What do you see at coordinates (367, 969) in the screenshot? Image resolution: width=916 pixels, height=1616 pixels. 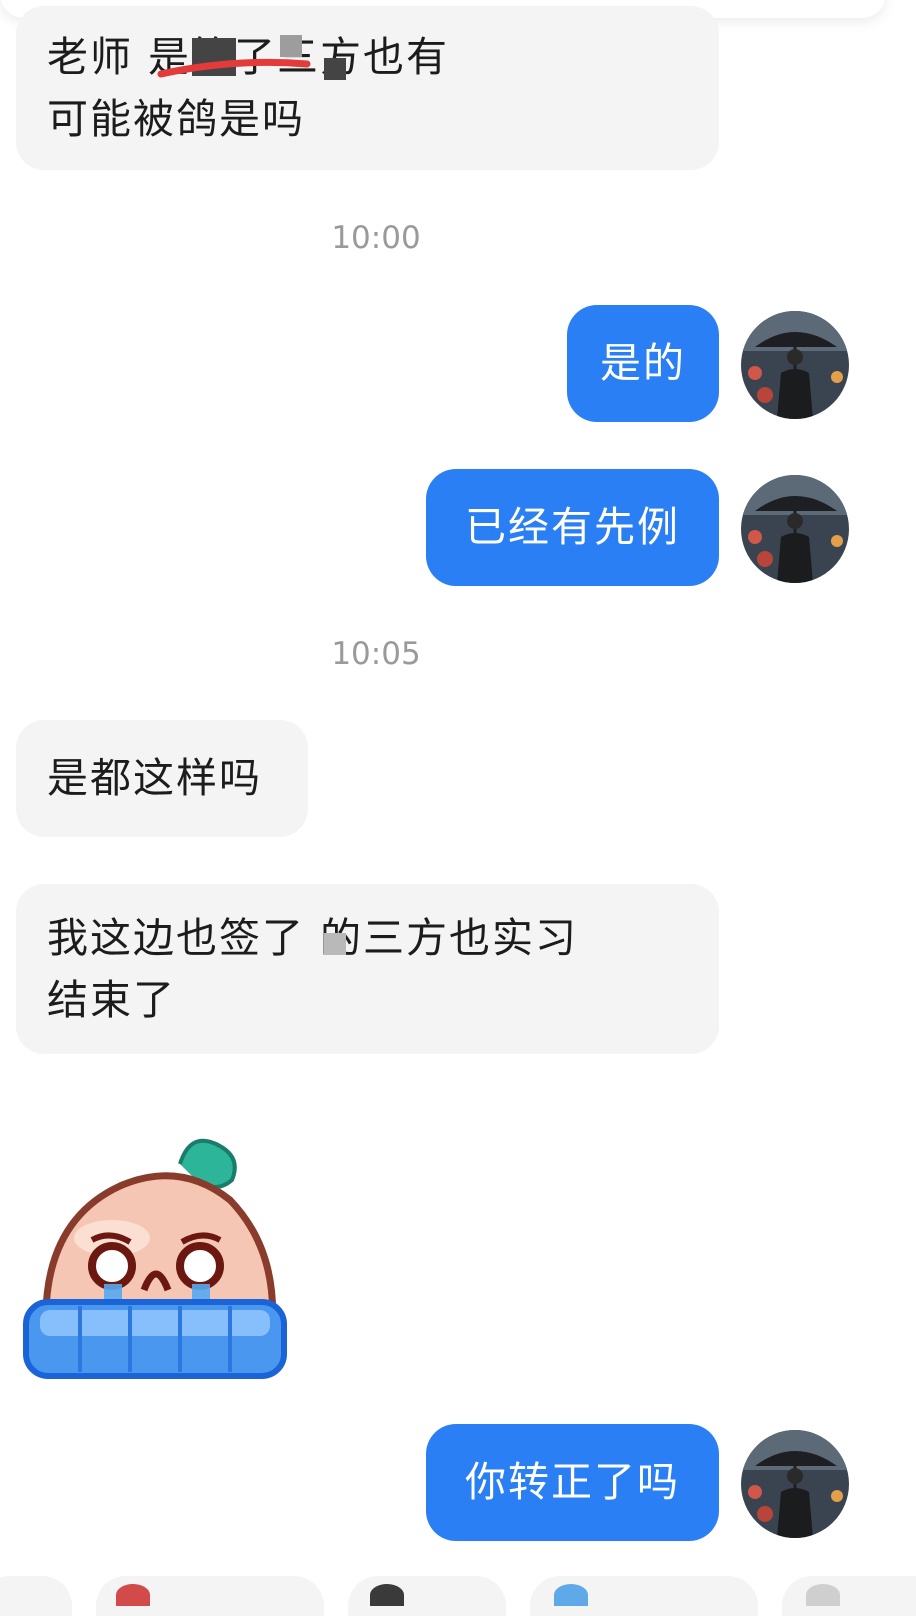 I see `message-received-3: 我这边也签了 的三方也实习 结束了` at bounding box center [367, 969].